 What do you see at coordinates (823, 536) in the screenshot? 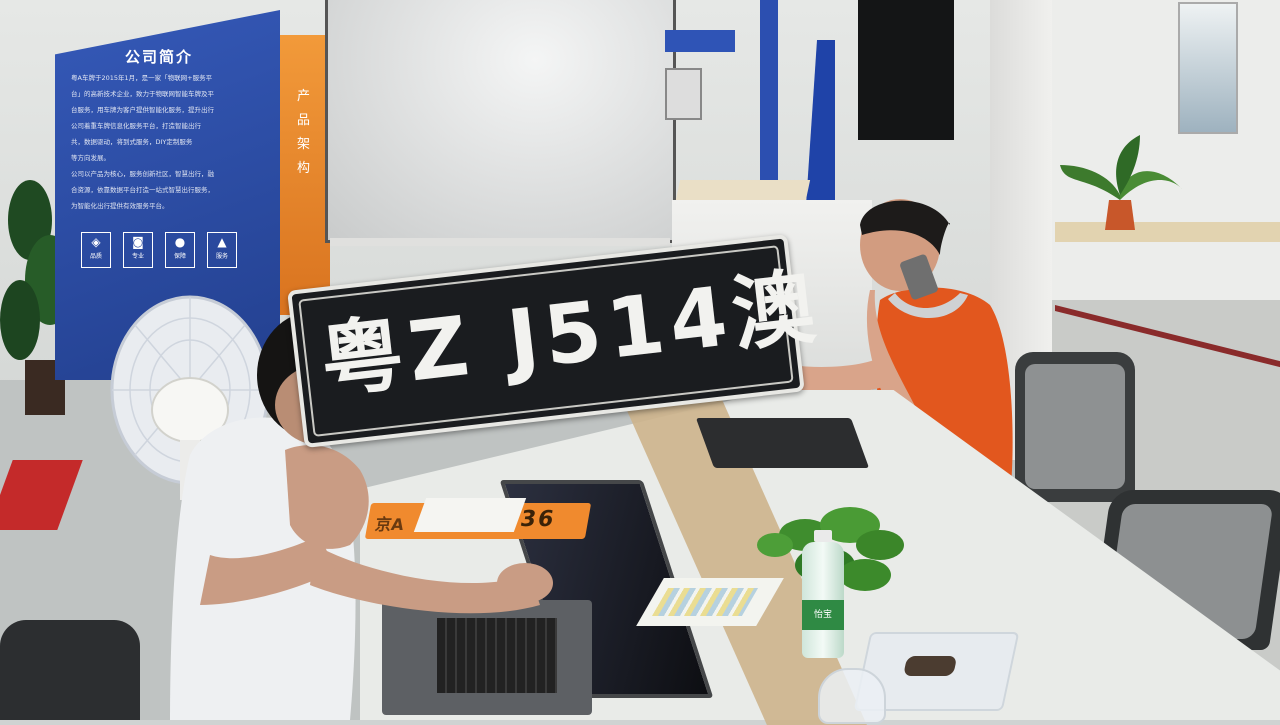
I see `bottle-cap` at bounding box center [823, 536].